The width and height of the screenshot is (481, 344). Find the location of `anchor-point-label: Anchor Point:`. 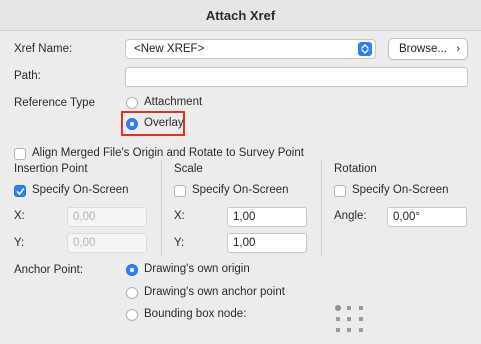

anchor-point-label: Anchor Point: is located at coordinates (49, 270).